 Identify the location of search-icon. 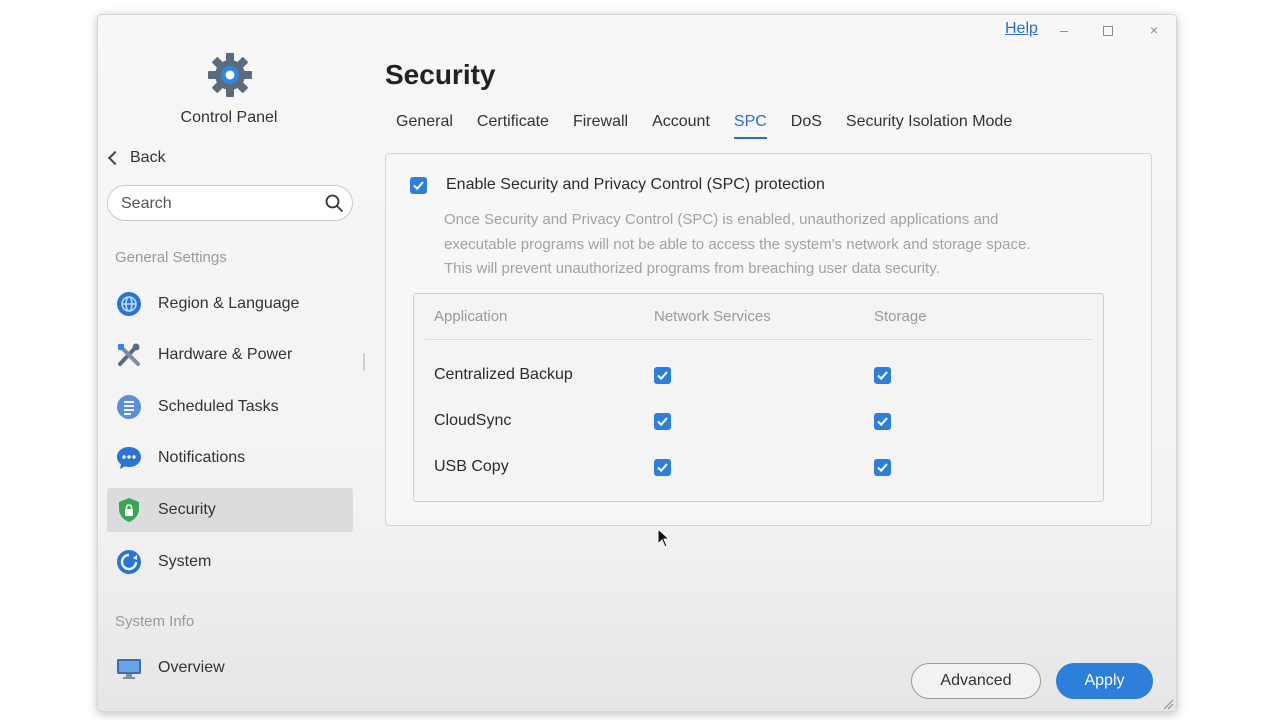
(334, 203).